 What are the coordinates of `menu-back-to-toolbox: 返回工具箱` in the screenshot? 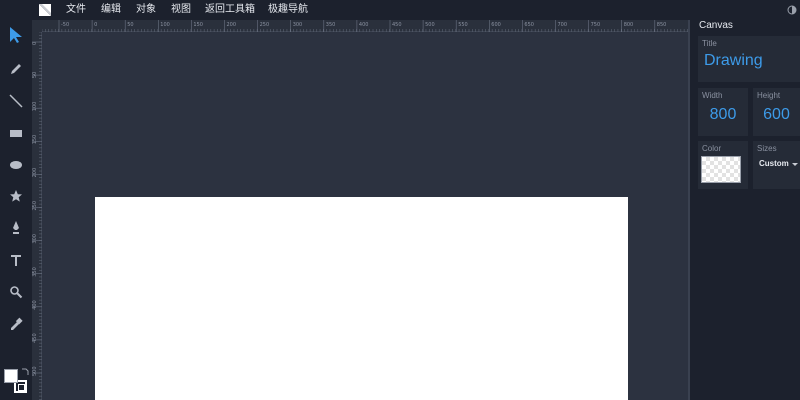 It's located at (230, 10).